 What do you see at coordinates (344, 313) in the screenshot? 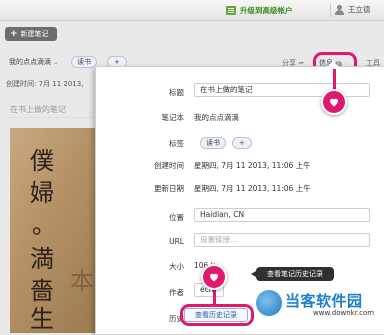
I see `watermark-url: www.downkr.com` at bounding box center [344, 313].